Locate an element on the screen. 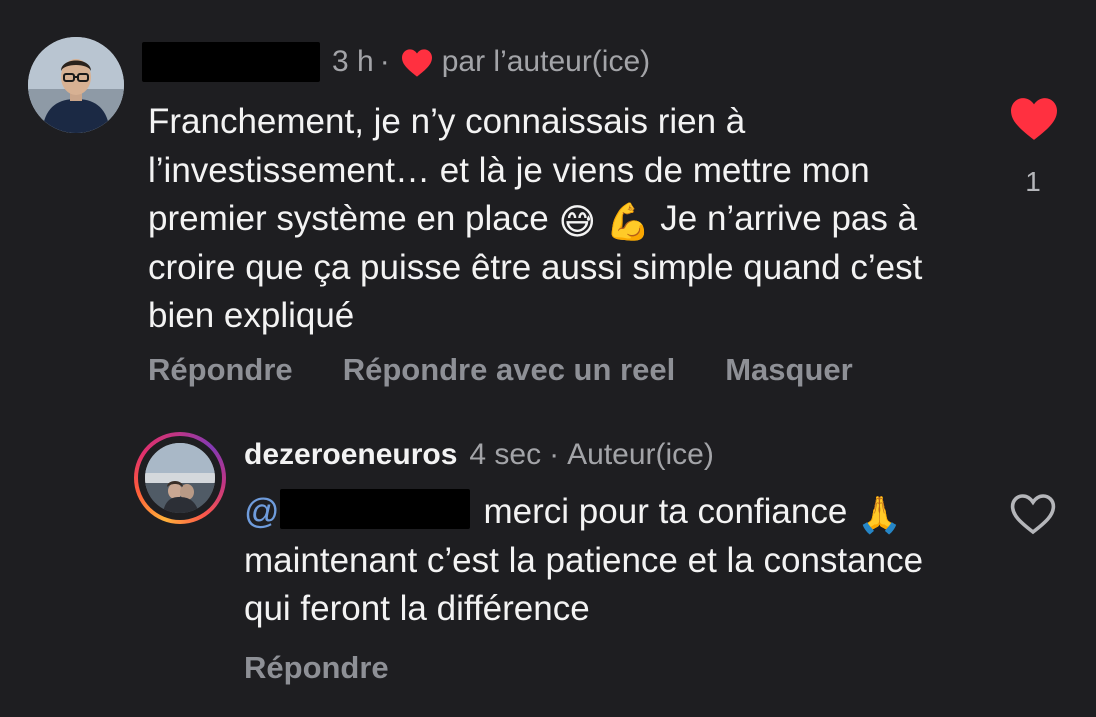 This screenshot has height=717, width=1096. reply-actions: Répondre is located at coordinates (316, 668).